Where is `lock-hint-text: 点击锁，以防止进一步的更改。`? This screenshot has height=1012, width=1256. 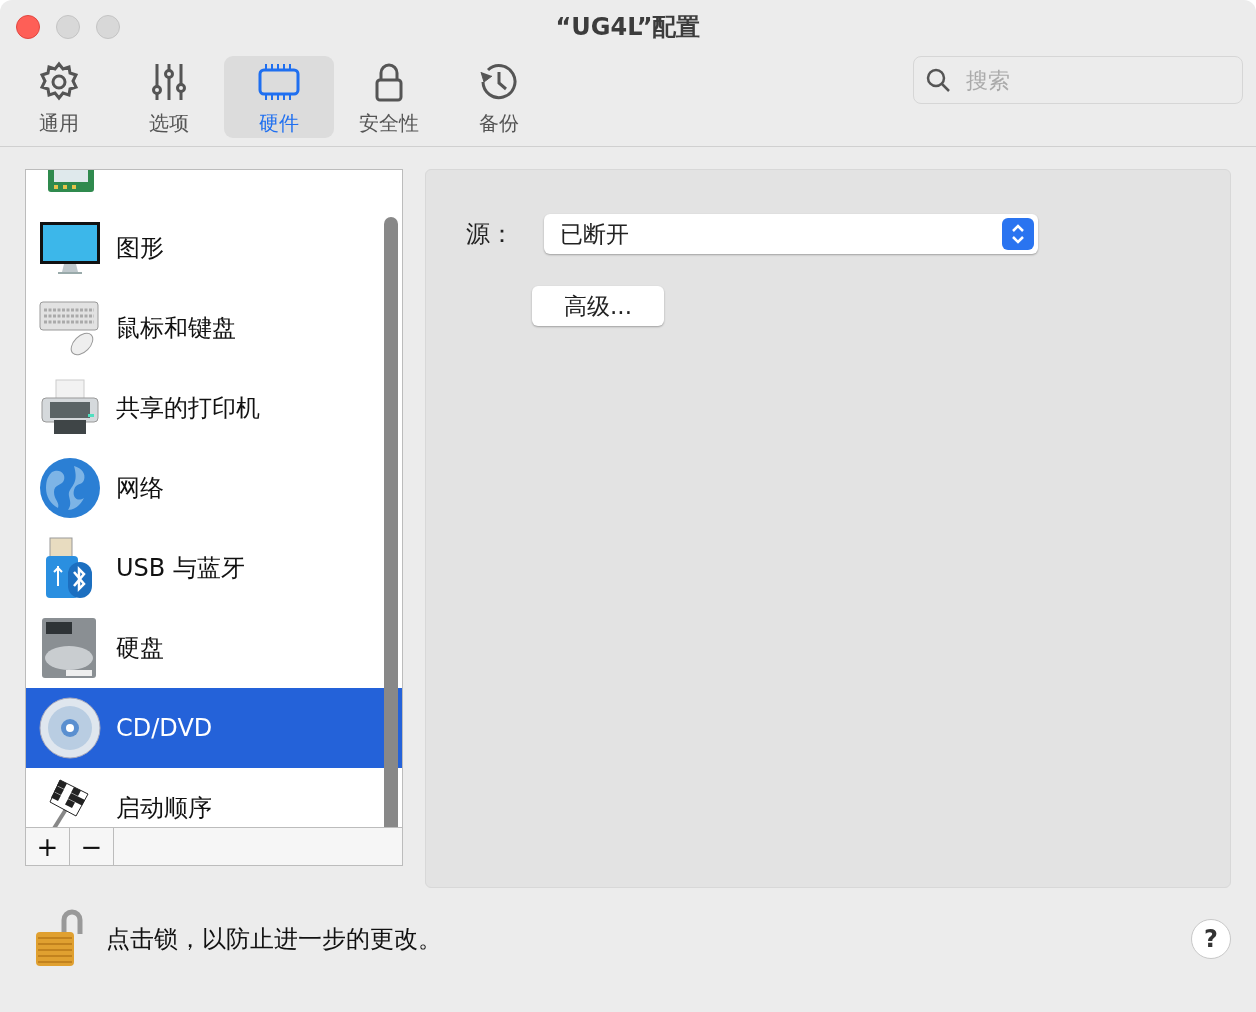
lock-hint-text: 点击锁，以防止进一步的更改。 is located at coordinates (274, 939).